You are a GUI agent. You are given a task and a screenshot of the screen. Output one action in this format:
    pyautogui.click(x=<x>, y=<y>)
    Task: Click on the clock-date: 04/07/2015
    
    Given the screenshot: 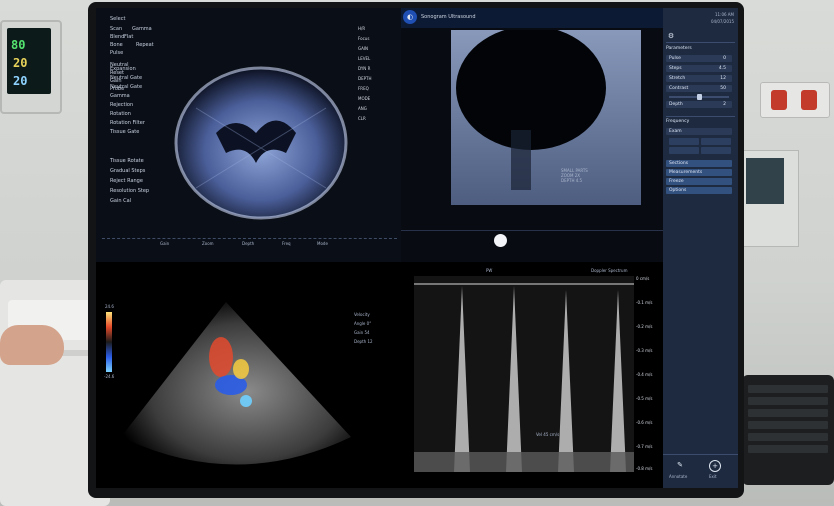 What is the action you would take?
    pyautogui.click(x=722, y=21)
    